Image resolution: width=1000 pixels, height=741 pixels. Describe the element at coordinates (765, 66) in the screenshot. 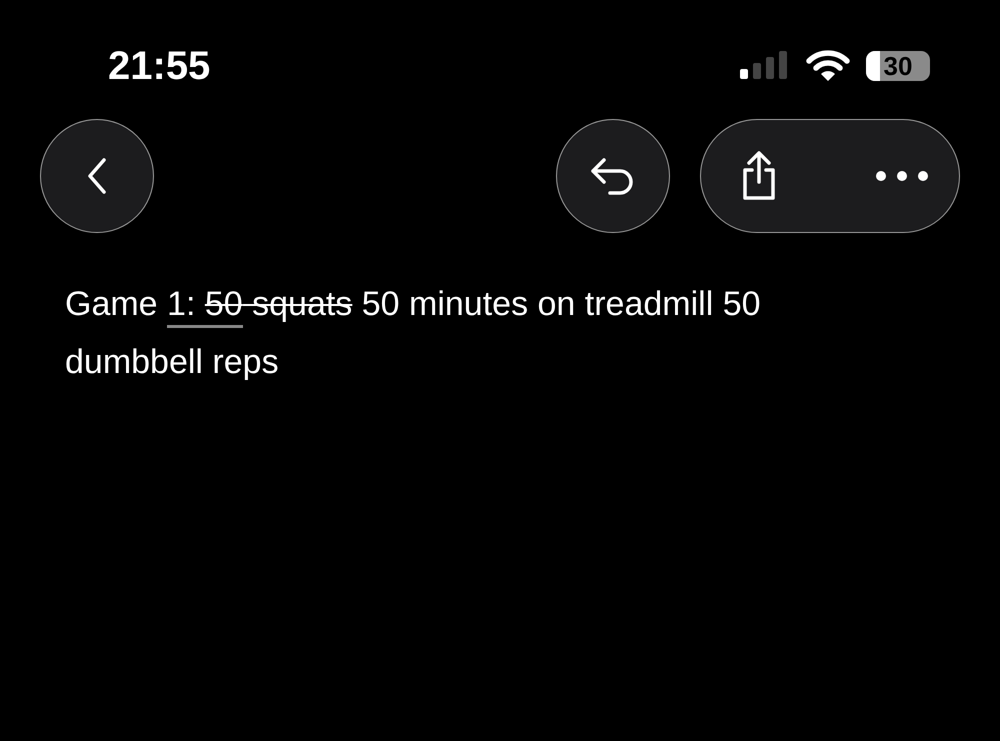

I see `signal-icon` at that location.